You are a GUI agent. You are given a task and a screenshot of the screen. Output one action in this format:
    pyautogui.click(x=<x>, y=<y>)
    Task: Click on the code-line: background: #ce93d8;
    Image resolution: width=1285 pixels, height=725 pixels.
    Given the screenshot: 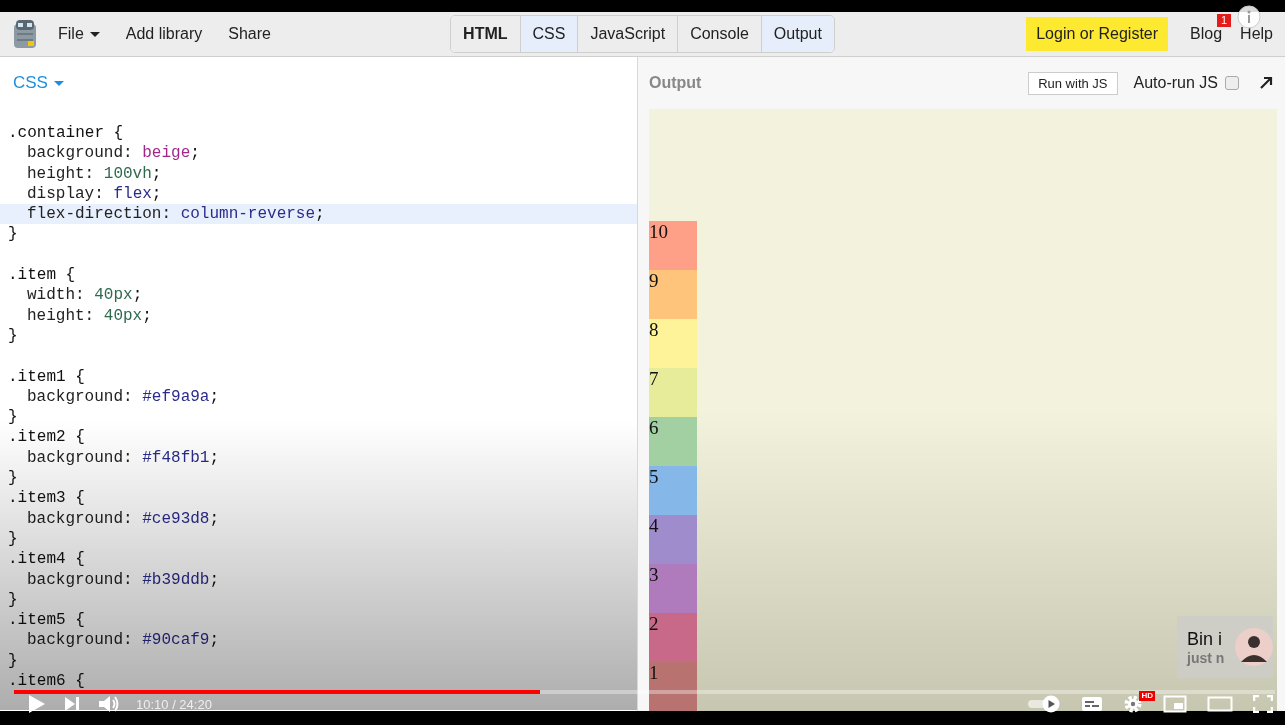 What is the action you would take?
    pyautogui.click(x=123, y=518)
    